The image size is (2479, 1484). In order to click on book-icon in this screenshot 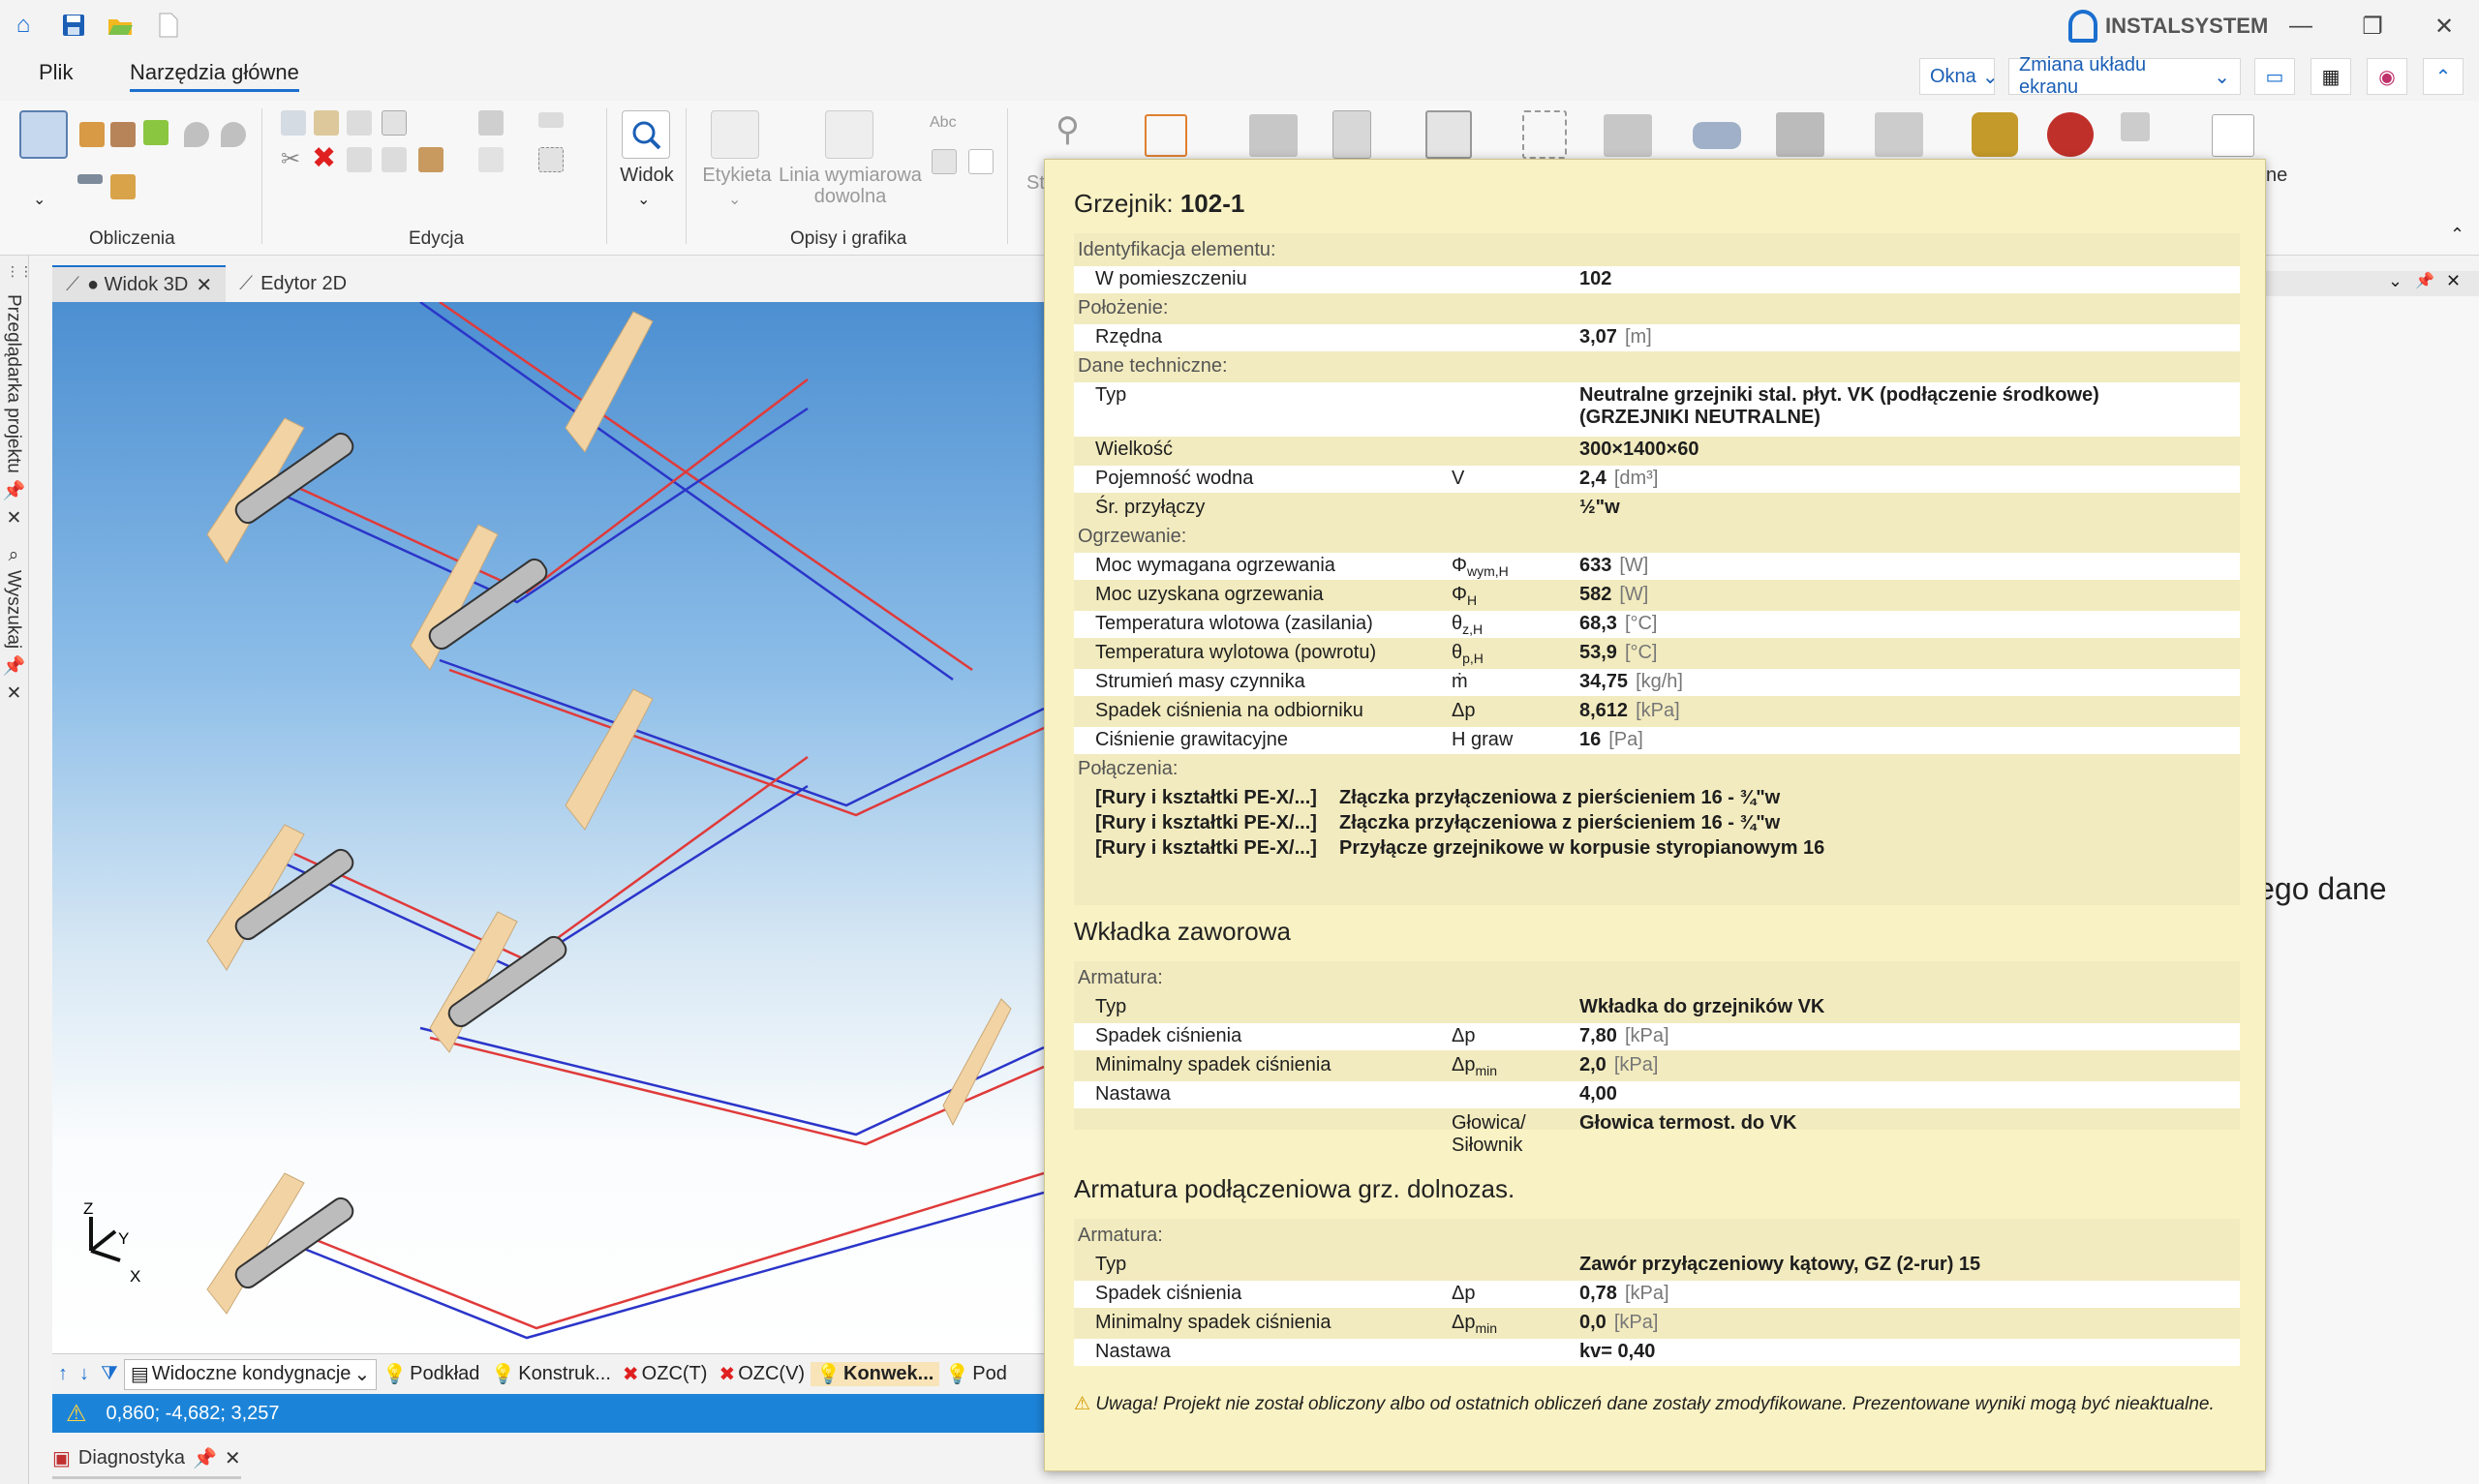, I will do `click(2233, 135)`.